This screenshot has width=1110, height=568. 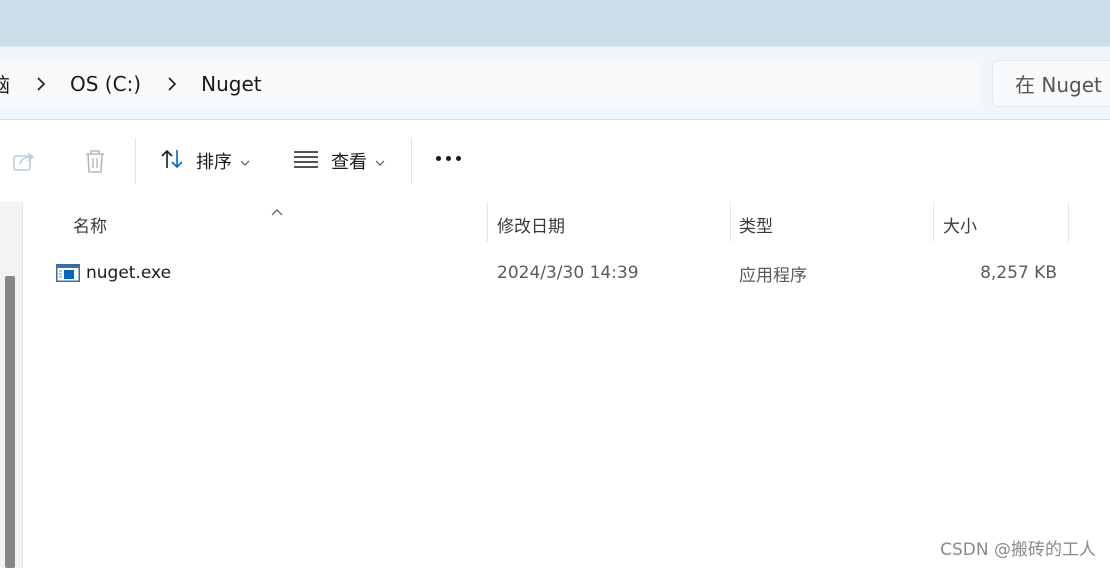 I want to click on exe-file-icon, so click(x=68, y=273).